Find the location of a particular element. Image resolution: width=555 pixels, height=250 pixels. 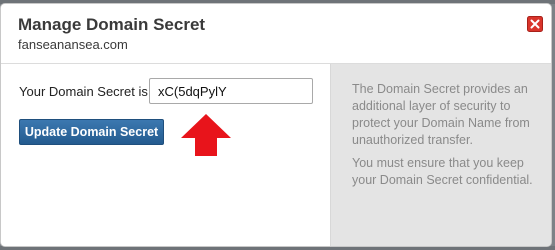

update-domain-secret-button: Update Domain Secret is located at coordinates (91, 132).